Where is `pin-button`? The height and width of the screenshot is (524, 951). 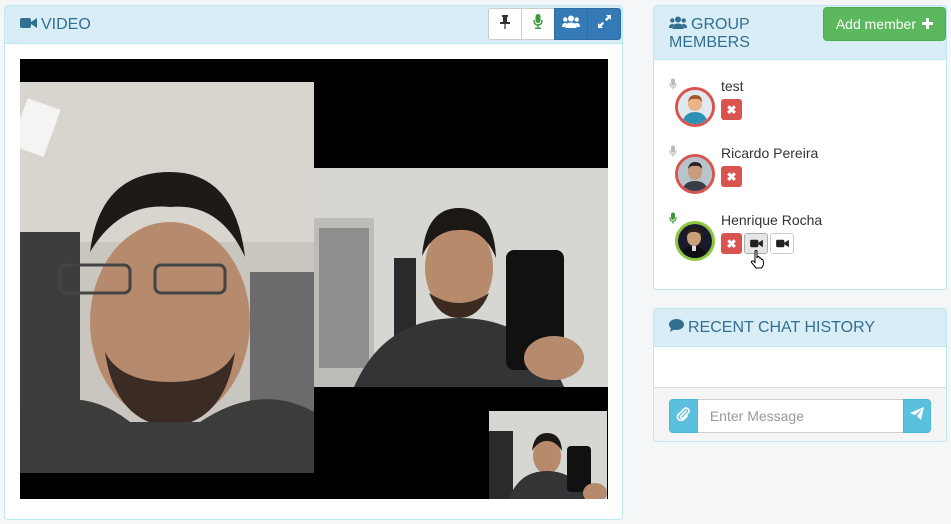 pin-button is located at coordinates (505, 24).